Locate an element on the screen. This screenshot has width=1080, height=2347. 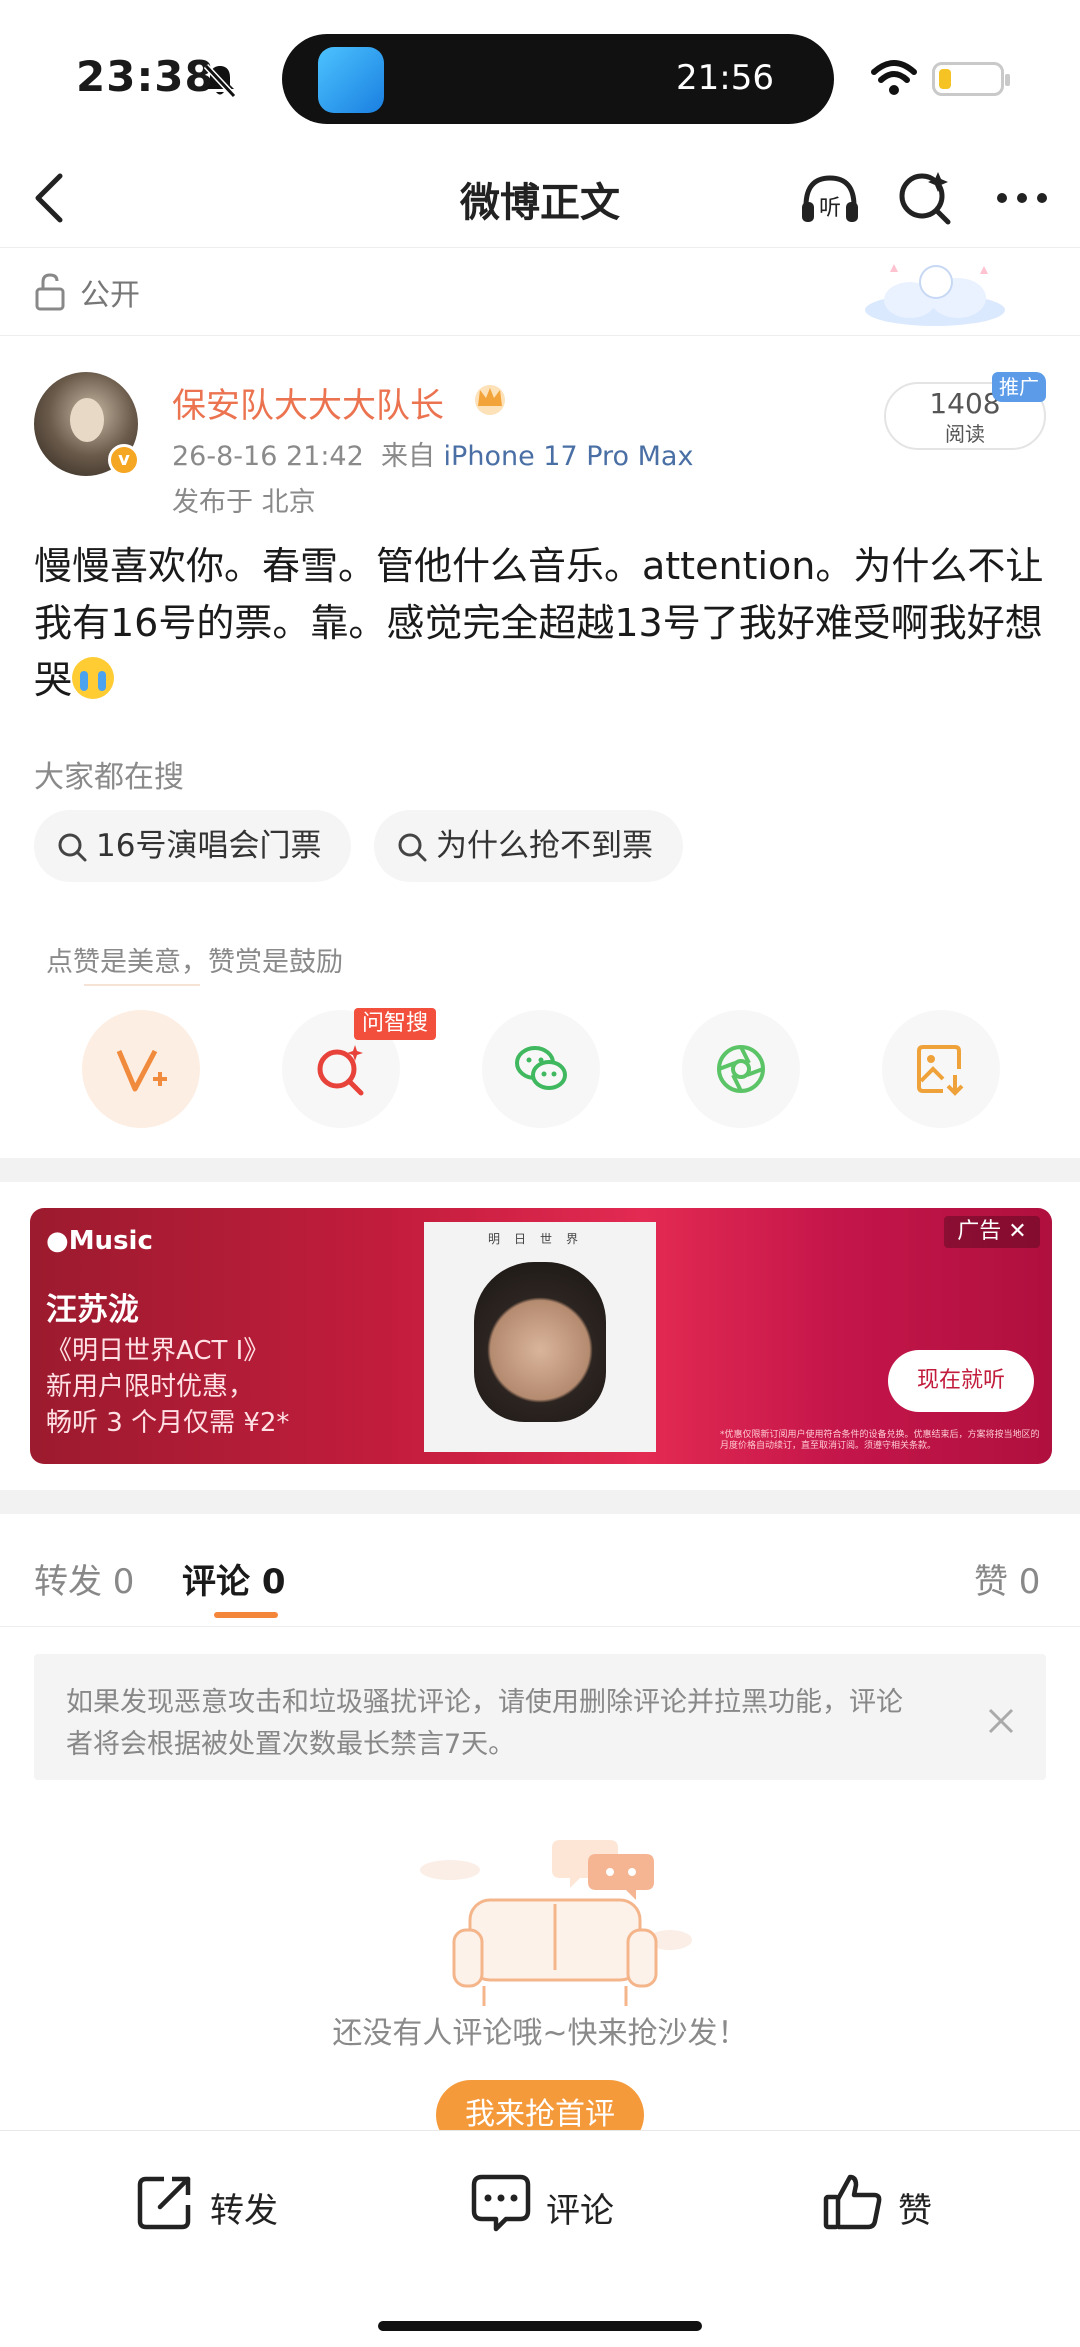
album-cover: 明日世界 is located at coordinates (540, 1337).